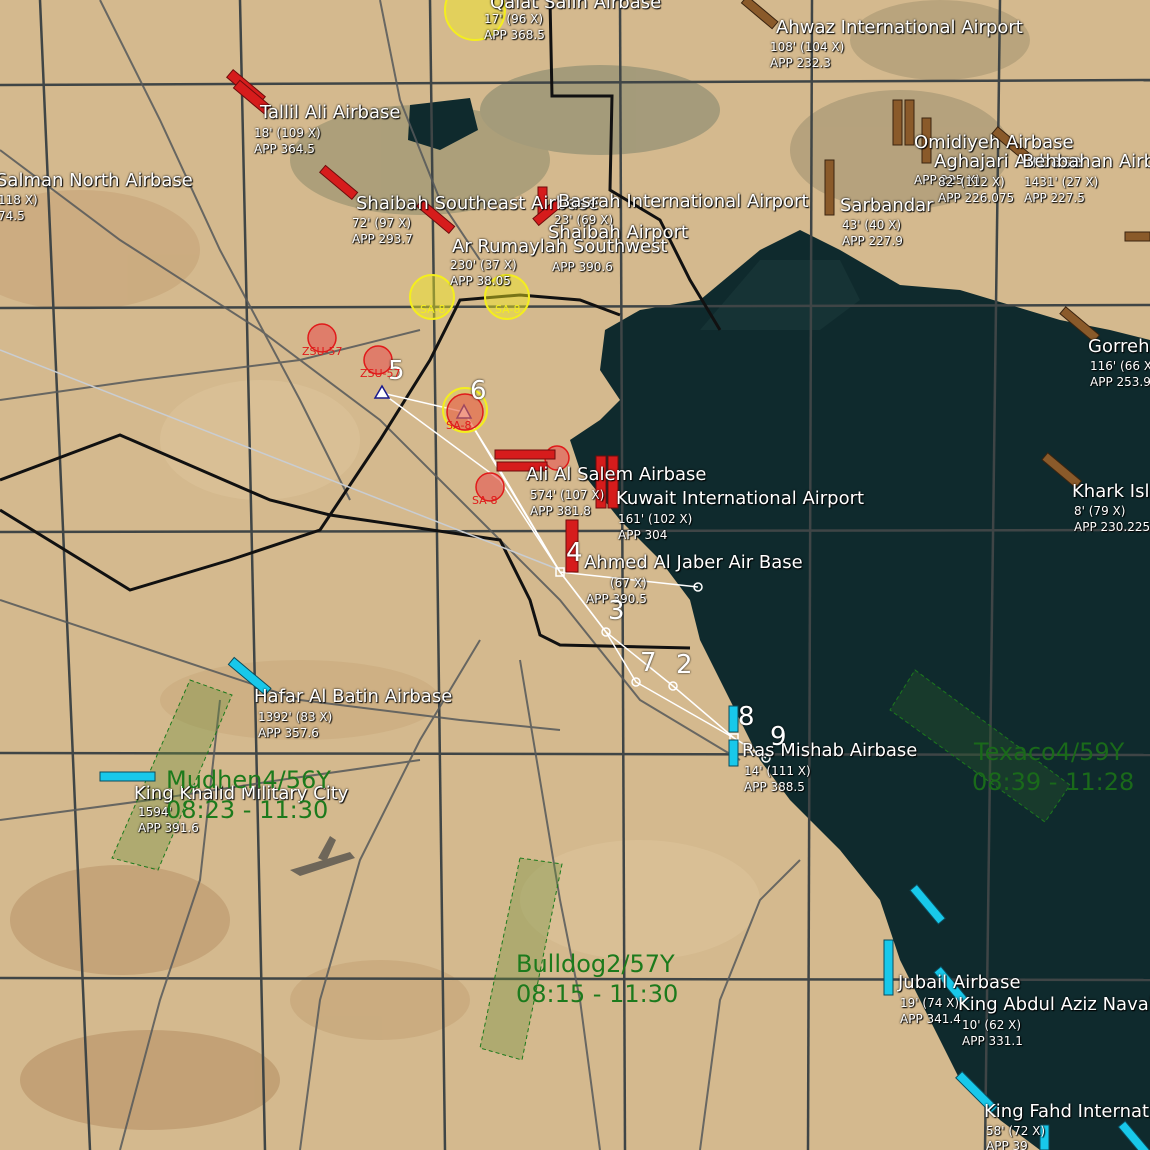 Image resolution: width=1150 pixels, height=1150 pixels. What do you see at coordinates (740, 499) in the screenshot?
I see `airbase-label: Kuwait International Airport` at bounding box center [740, 499].